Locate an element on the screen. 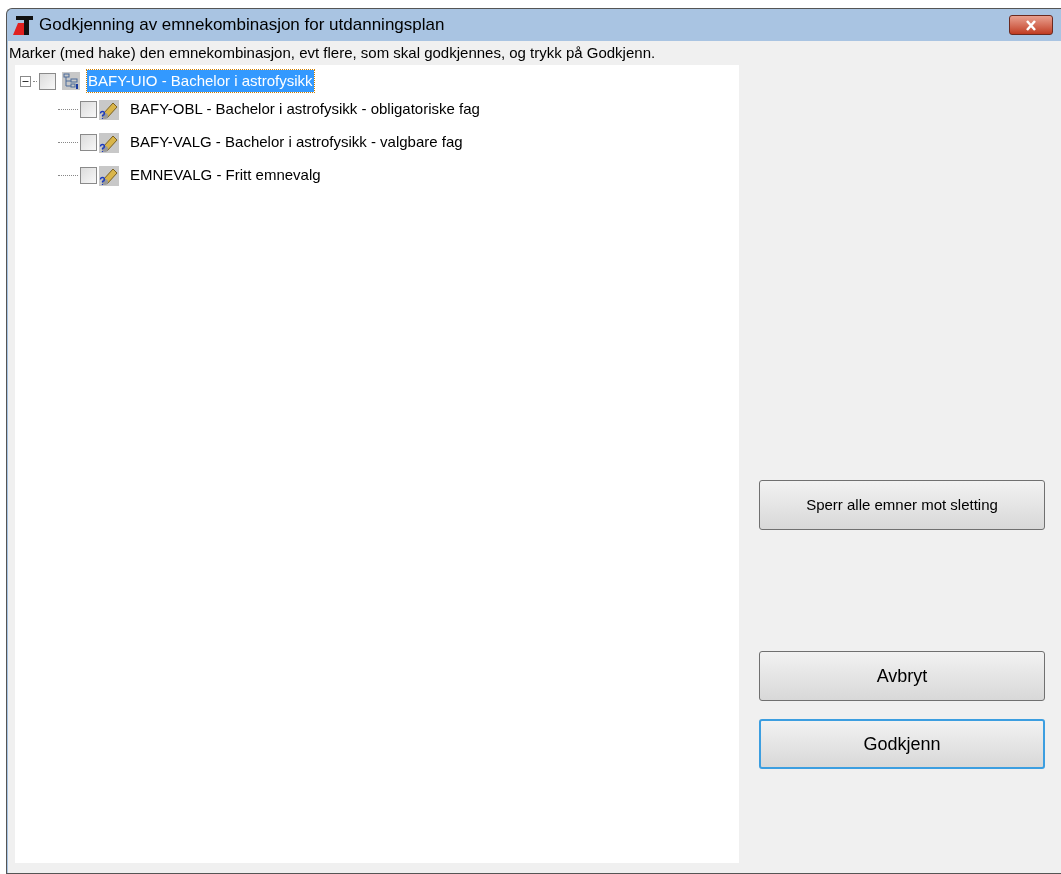 This screenshot has width=1061, height=874. hierarchy-icon is located at coordinates (71, 81).